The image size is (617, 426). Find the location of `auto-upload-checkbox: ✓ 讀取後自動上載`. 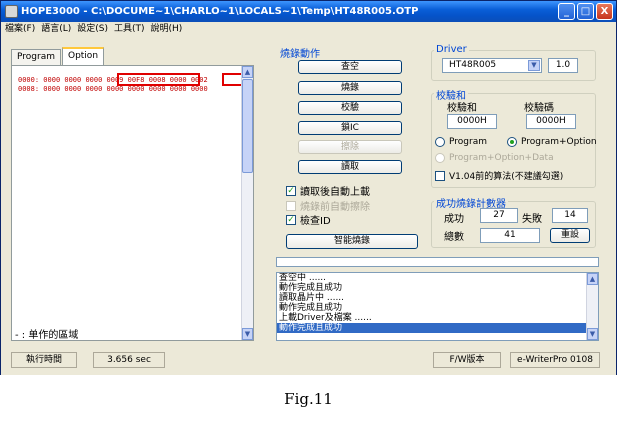

auto-upload-checkbox: ✓ 讀取後自動上載 is located at coordinates (328, 190).